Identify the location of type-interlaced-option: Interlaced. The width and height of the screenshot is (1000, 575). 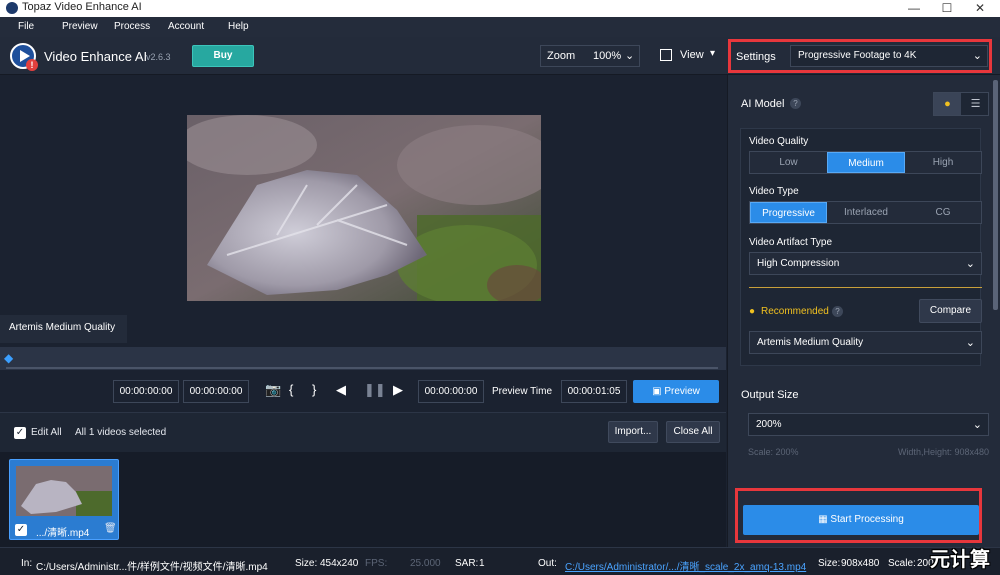
(866, 212).